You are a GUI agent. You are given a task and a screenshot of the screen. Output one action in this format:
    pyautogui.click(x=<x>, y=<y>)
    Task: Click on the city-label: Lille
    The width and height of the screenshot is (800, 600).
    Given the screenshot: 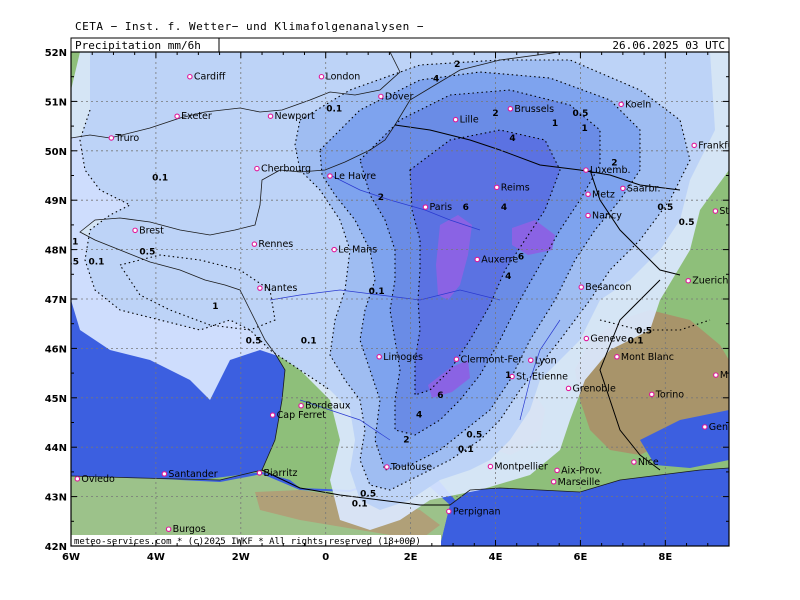 What is the action you would take?
    pyautogui.click(x=469, y=120)
    